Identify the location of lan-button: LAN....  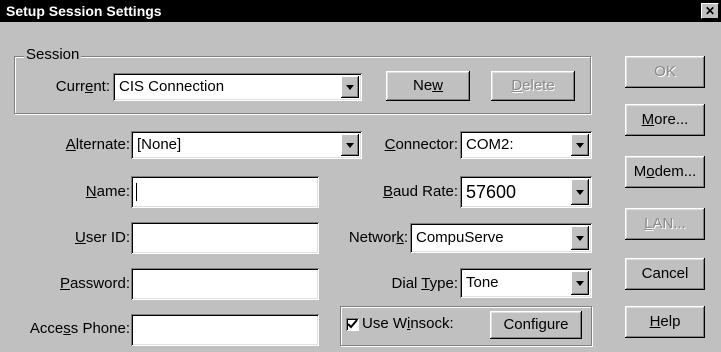
(665, 224).